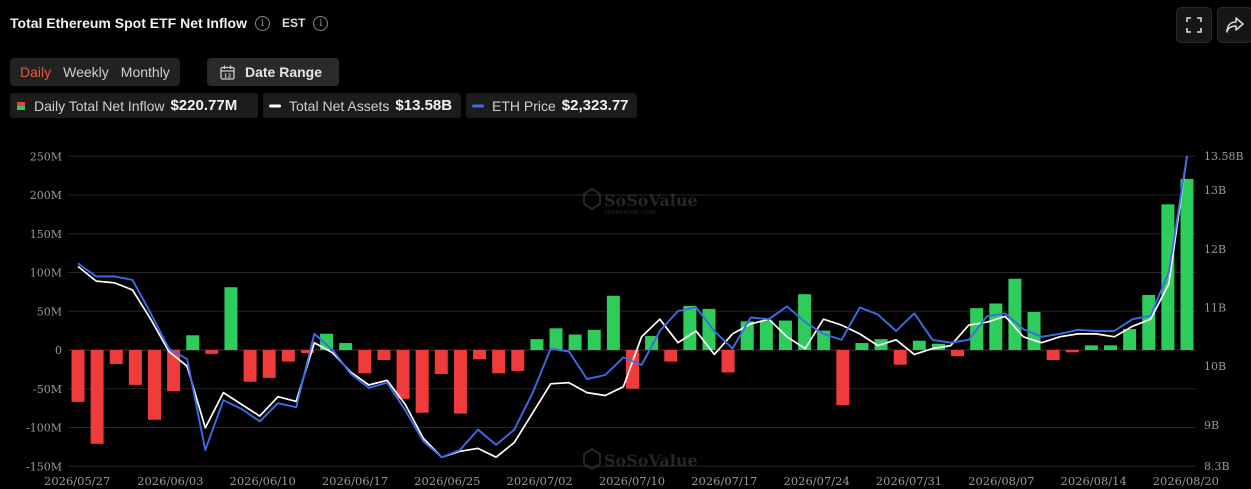 The height and width of the screenshot is (489, 1251). What do you see at coordinates (640, 201) in the screenshot?
I see `watermark: SoSoValue sosovalue.com` at bounding box center [640, 201].